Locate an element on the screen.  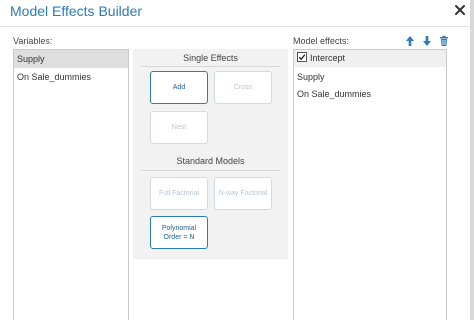
arrow-up-icon is located at coordinates (410, 41).